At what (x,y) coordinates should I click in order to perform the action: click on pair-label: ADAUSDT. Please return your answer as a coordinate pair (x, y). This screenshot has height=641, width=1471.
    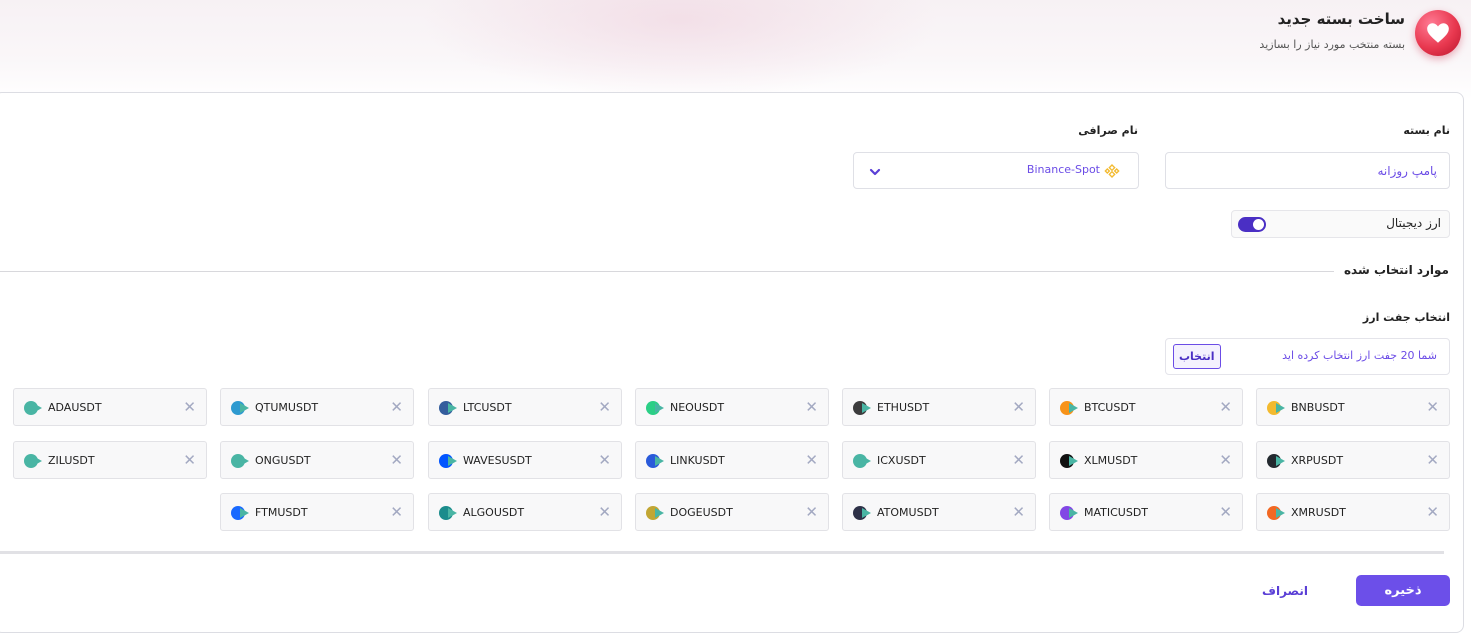
    Looking at the image, I should click on (75, 407).